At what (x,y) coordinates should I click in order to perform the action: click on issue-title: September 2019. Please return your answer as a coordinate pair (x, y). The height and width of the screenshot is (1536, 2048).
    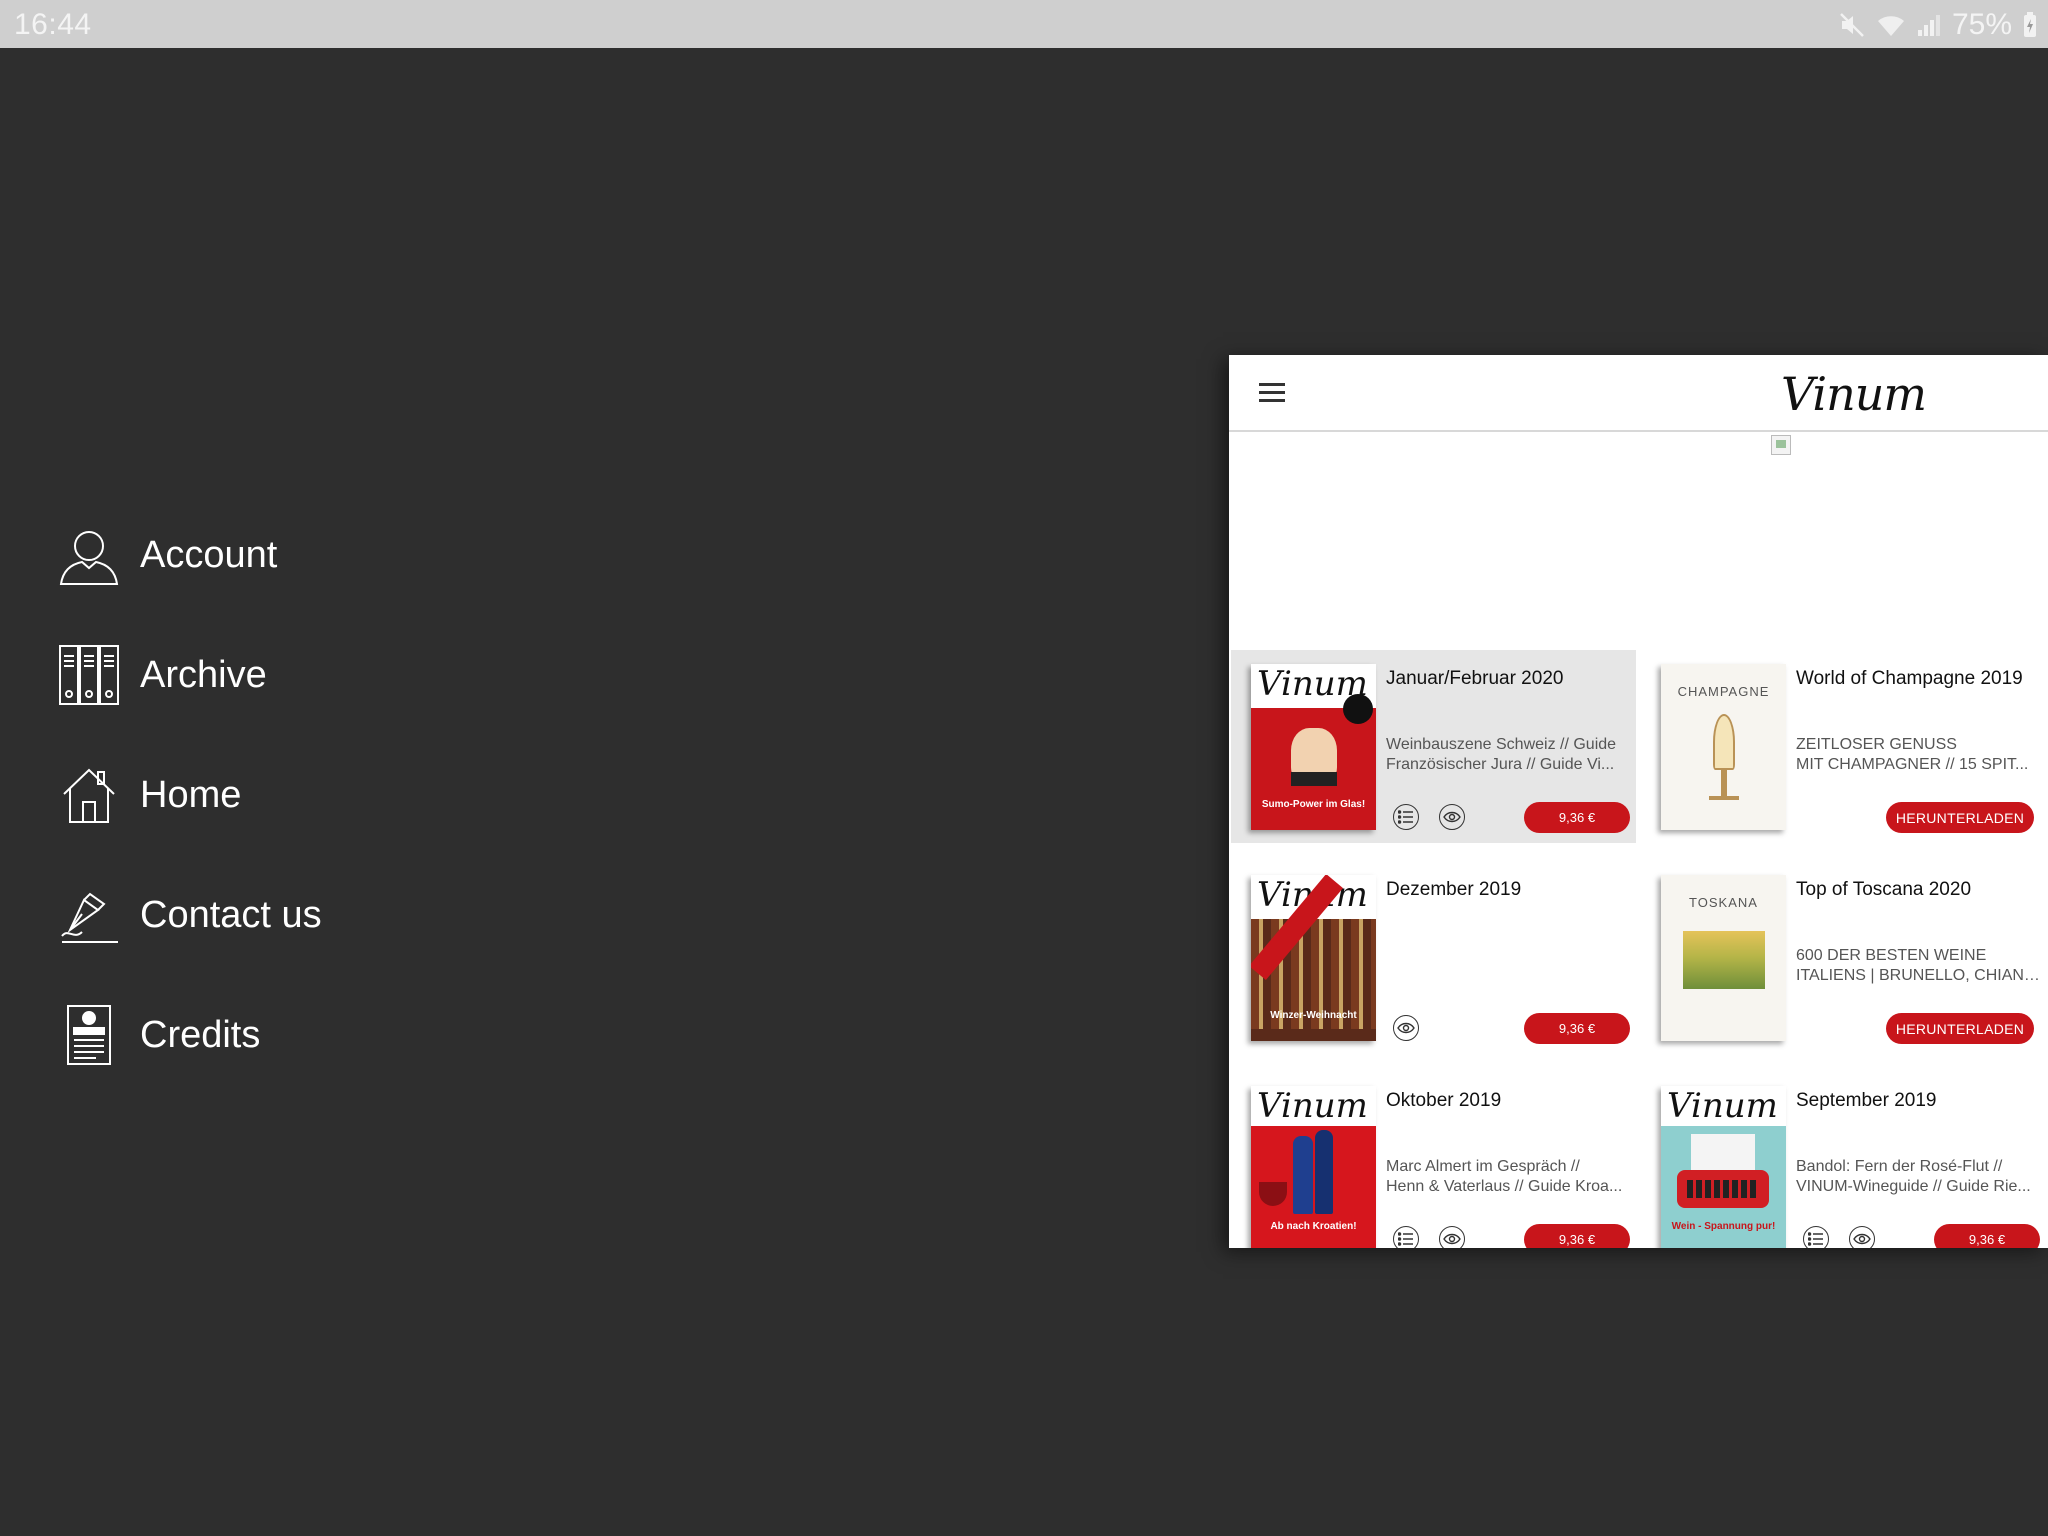
    Looking at the image, I should click on (1866, 1100).